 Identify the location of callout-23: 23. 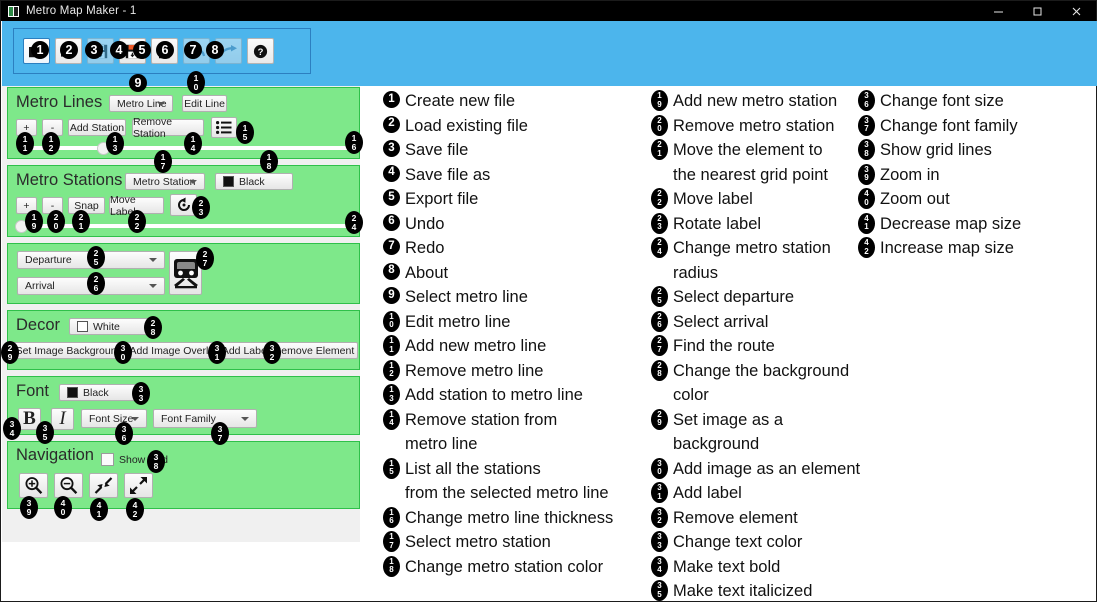
(201, 207).